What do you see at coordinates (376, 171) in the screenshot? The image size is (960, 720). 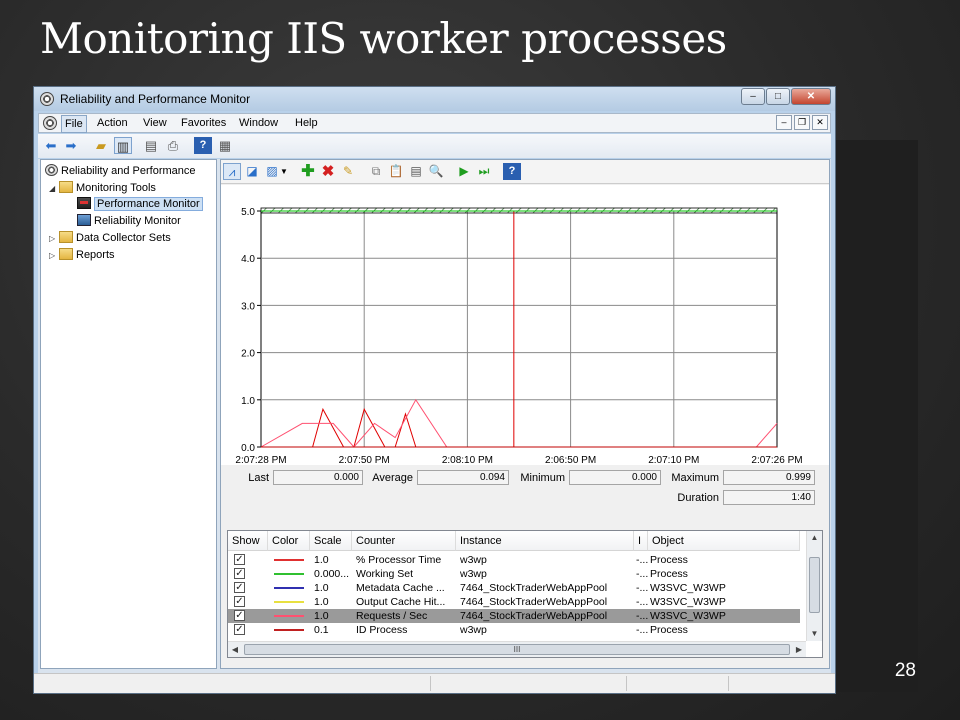 I see `copy-properties-icon: ⧉` at bounding box center [376, 171].